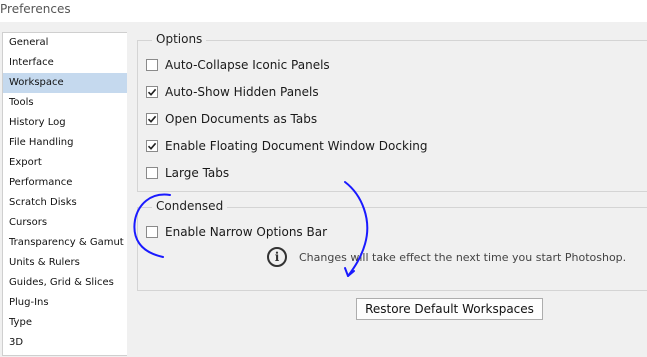 The height and width of the screenshot is (357, 647). I want to click on restore-default-workspaces-button: Restore Default Workspaces, so click(449, 309).